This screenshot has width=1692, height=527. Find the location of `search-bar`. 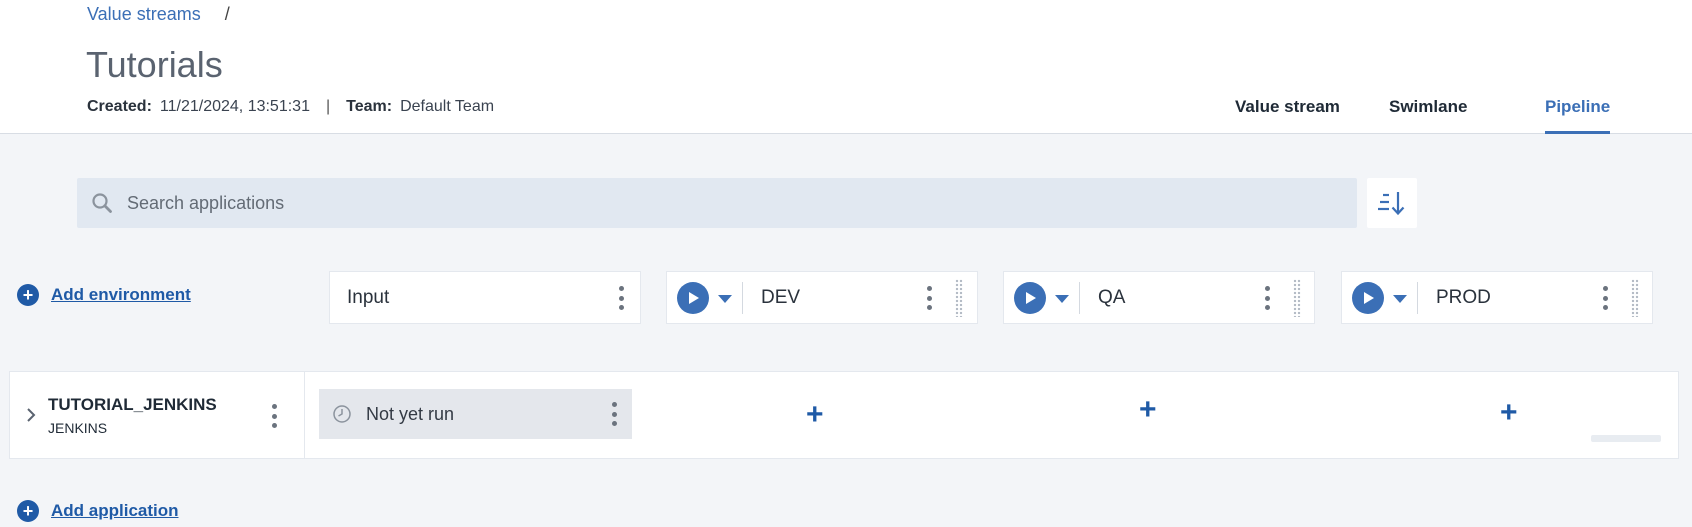

search-bar is located at coordinates (717, 203).